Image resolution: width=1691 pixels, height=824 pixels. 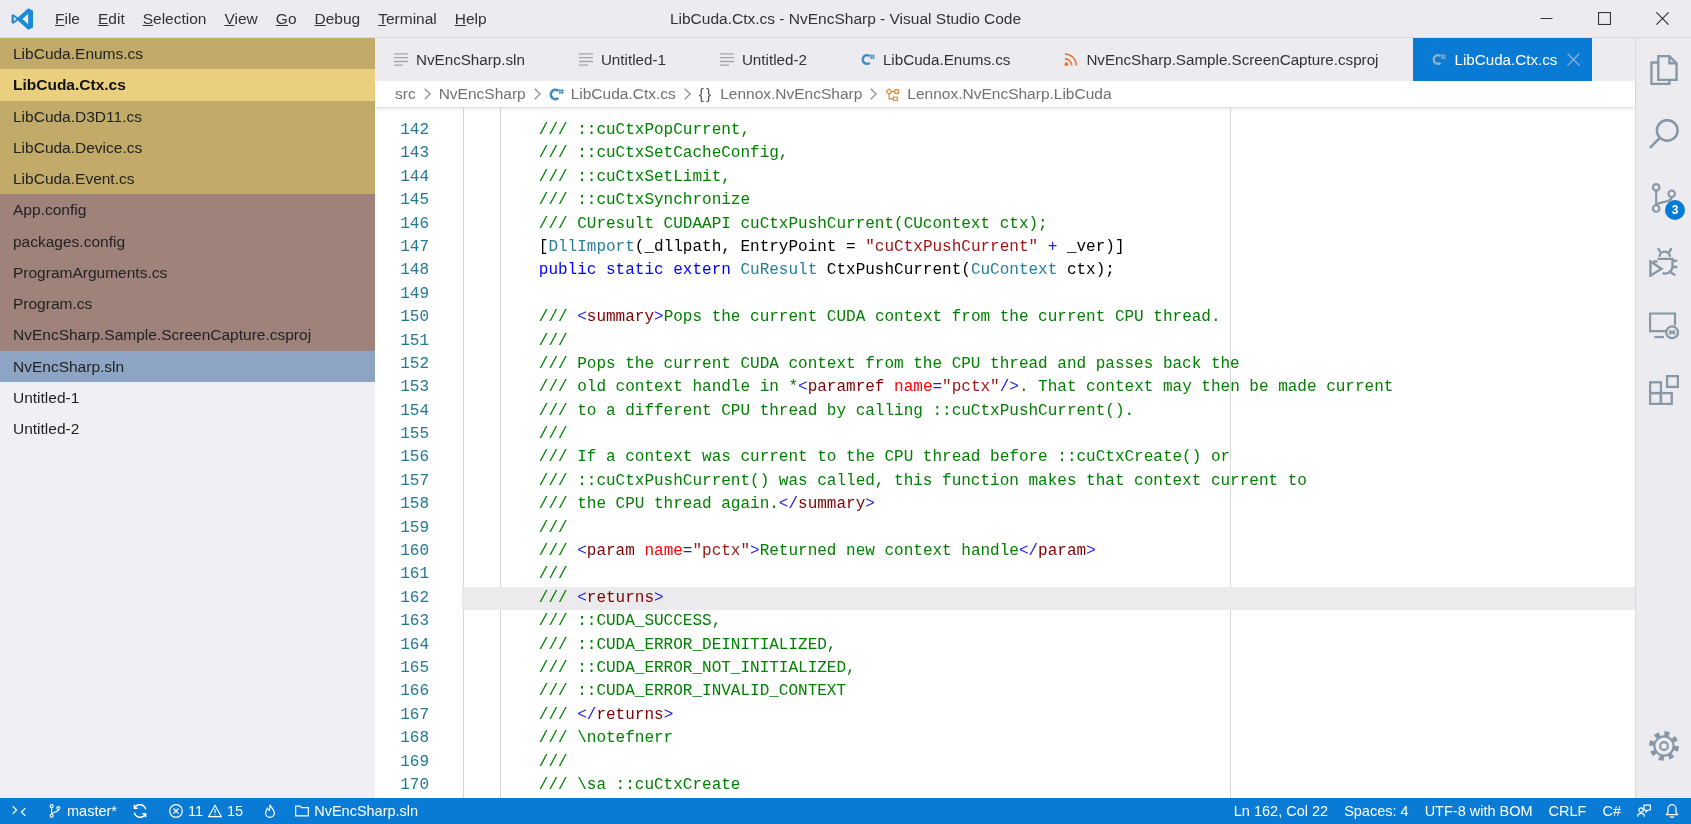 I want to click on line-number: 155, so click(x=414, y=434).